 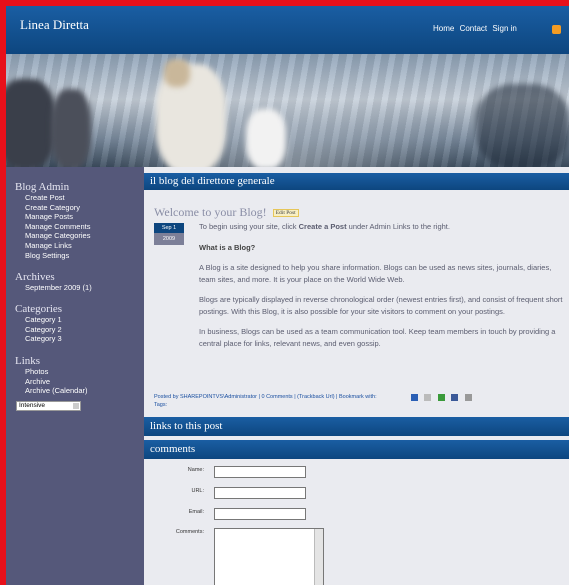 I want to click on manage-comments-link: Manage Comments, so click(x=84, y=227).